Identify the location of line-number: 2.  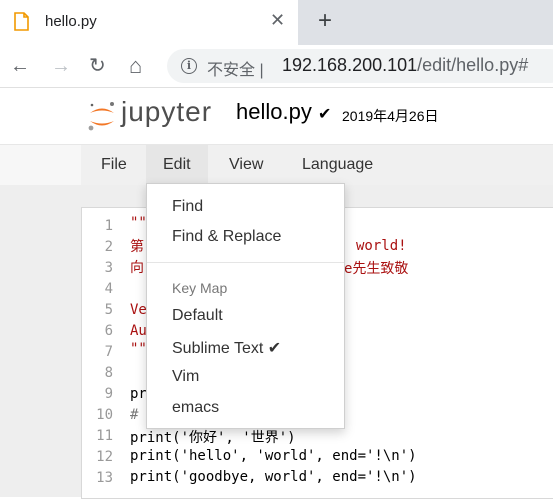
(108, 247).